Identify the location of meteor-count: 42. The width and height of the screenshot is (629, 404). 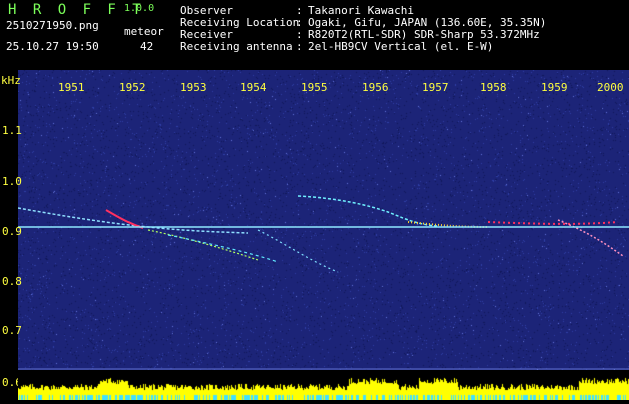
(147, 46).